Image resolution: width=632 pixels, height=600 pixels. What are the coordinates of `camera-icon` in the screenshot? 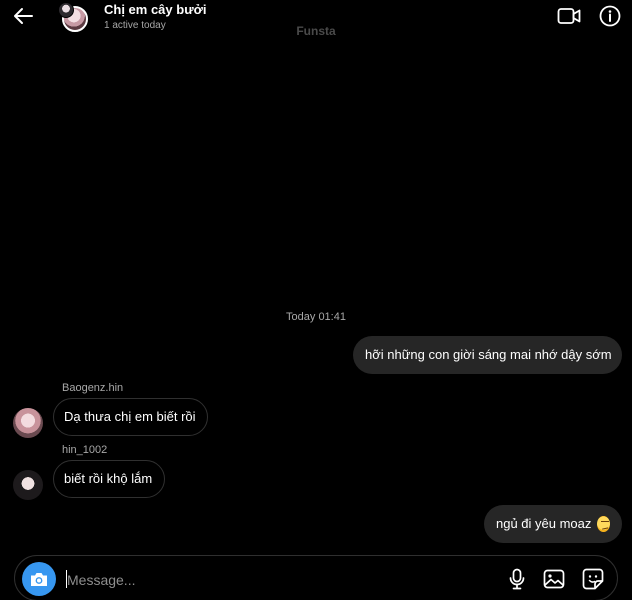 It's located at (39, 579).